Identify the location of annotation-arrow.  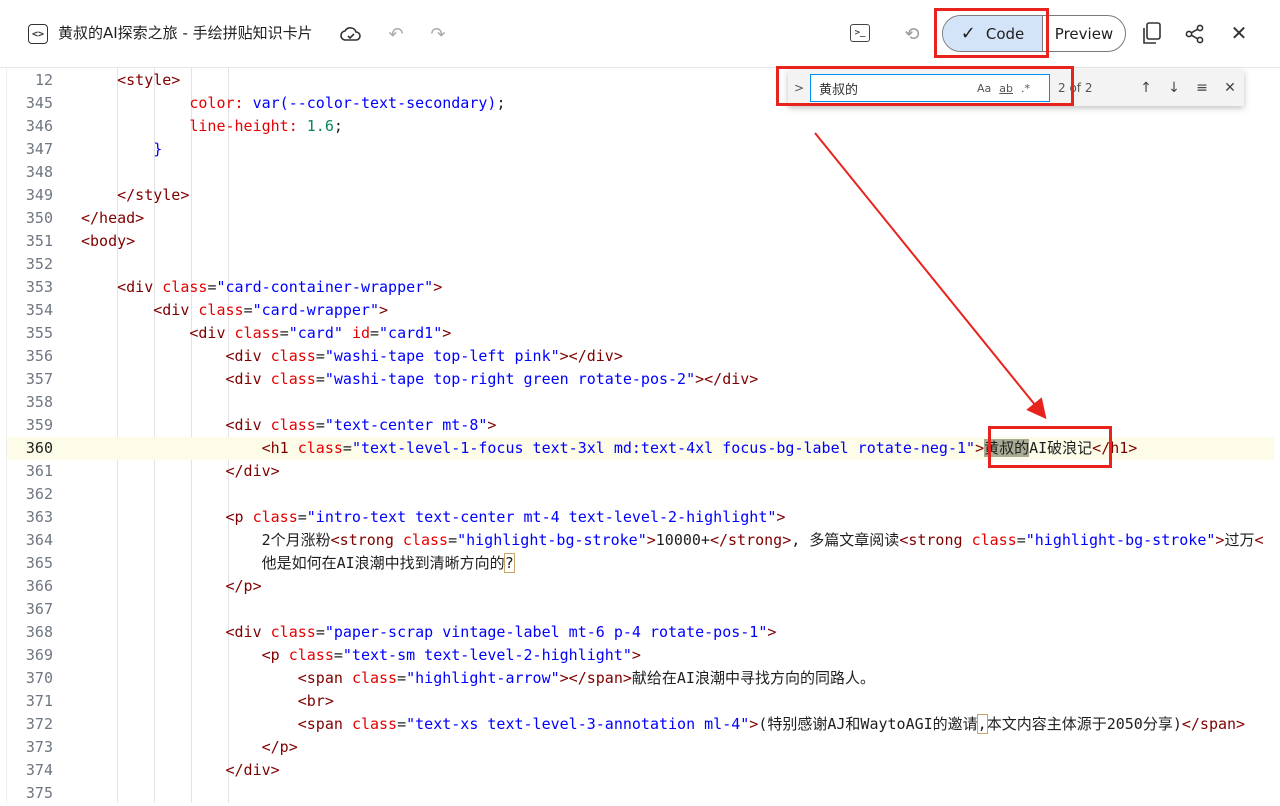
(930, 276).